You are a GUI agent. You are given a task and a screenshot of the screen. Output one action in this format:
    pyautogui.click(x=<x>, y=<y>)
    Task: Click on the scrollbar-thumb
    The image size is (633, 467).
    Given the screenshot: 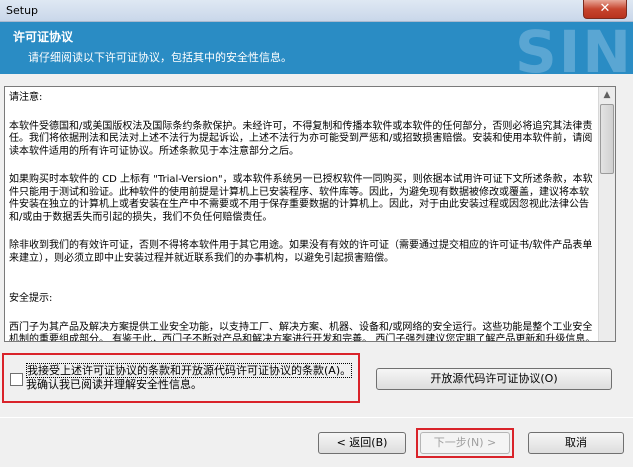 What is the action you would take?
    pyautogui.click(x=607, y=139)
    